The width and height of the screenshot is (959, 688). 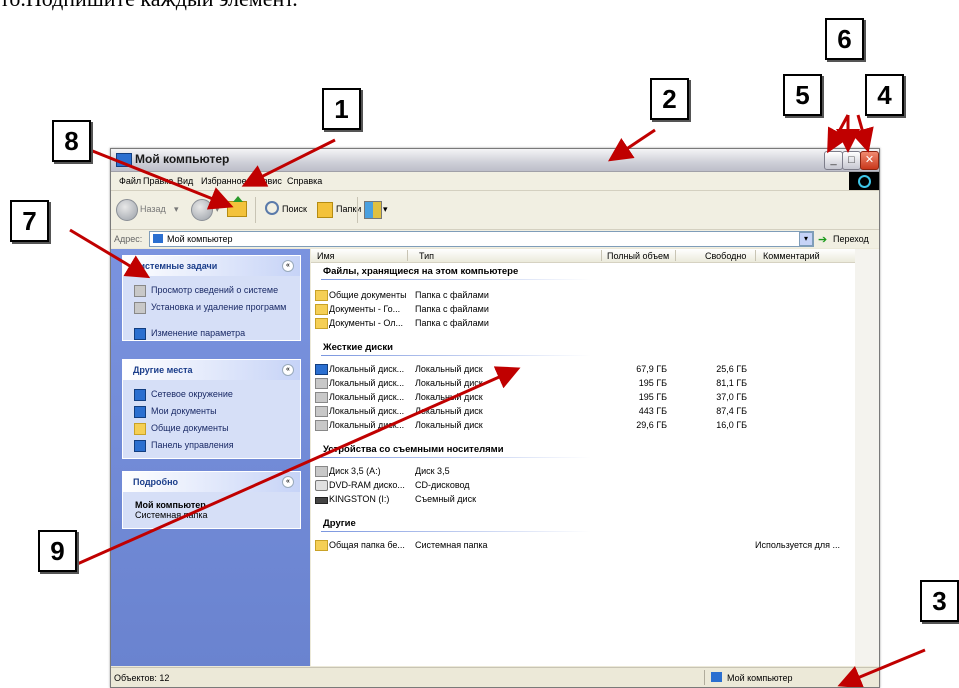 What do you see at coordinates (669, 99) in the screenshot?
I see `callout-2: 2` at bounding box center [669, 99].